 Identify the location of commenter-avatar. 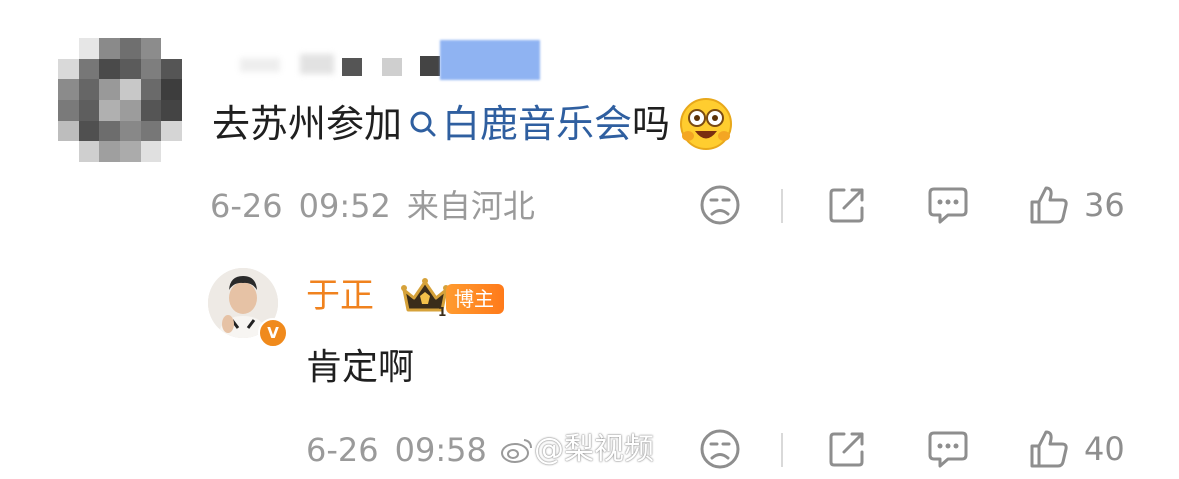
(120, 100).